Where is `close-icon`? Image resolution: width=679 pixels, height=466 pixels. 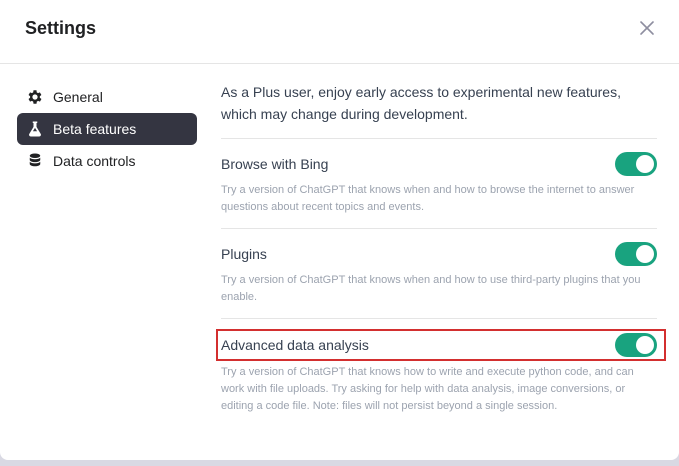 close-icon is located at coordinates (647, 28).